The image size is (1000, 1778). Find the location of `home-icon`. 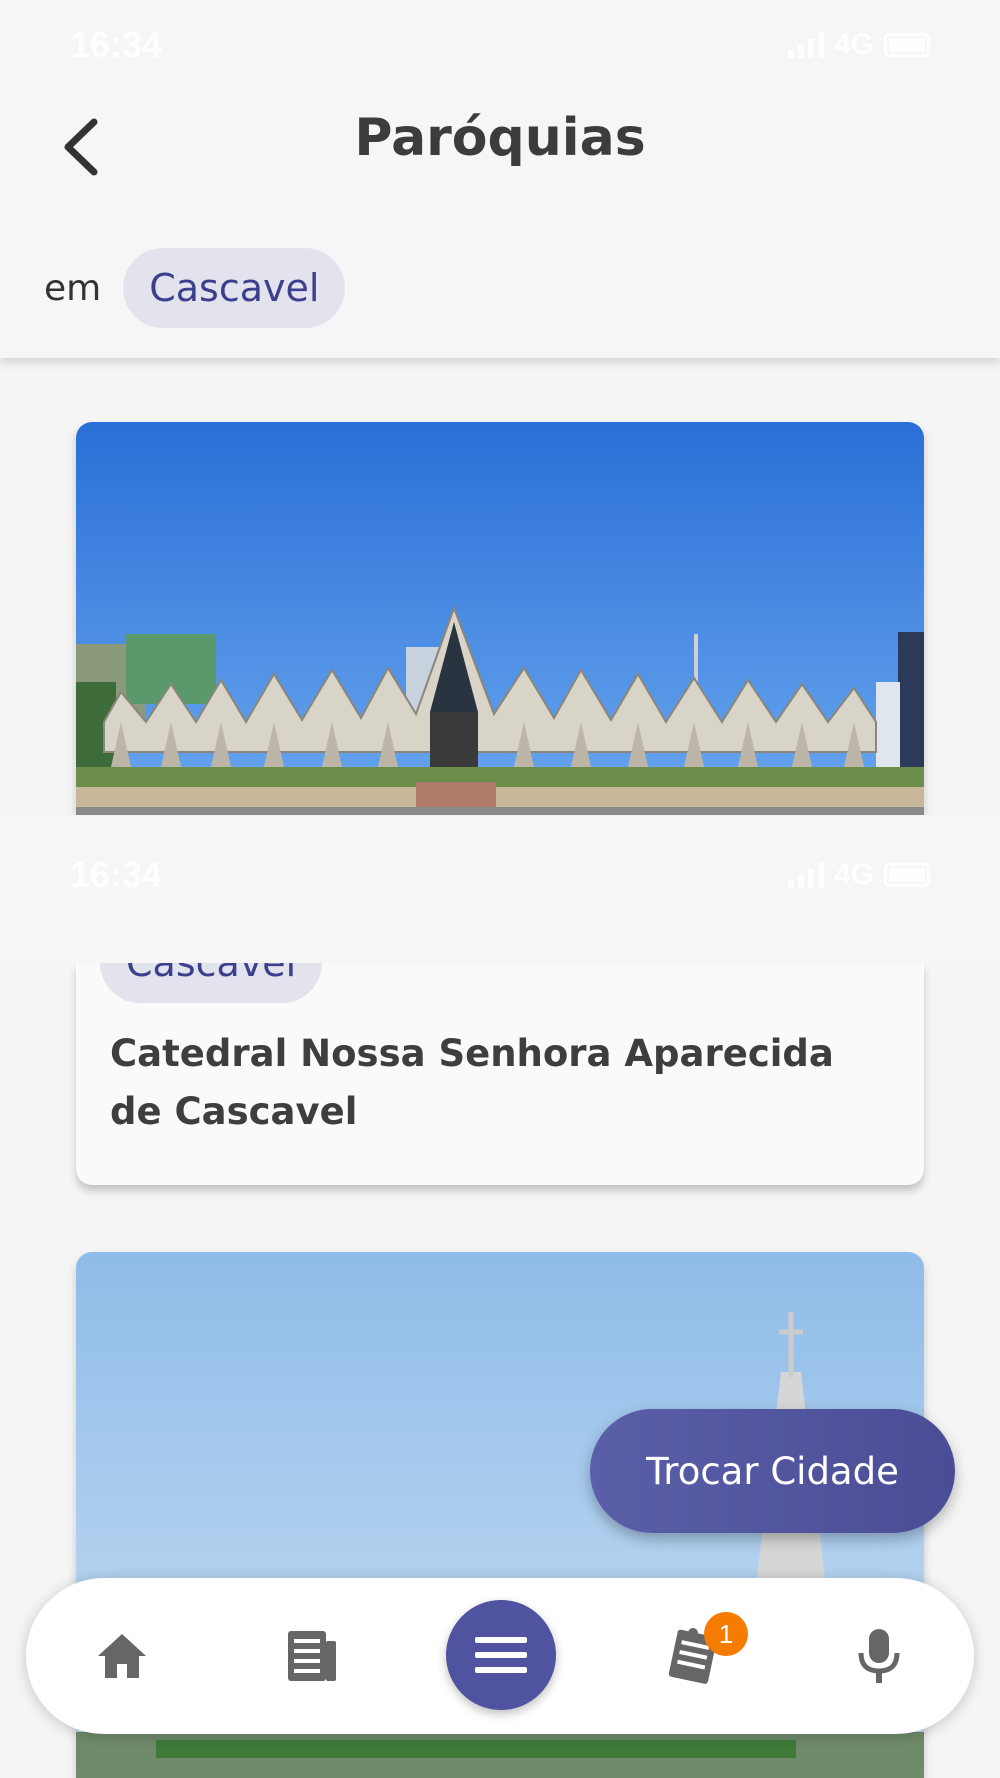

home-icon is located at coordinates (122, 1656).